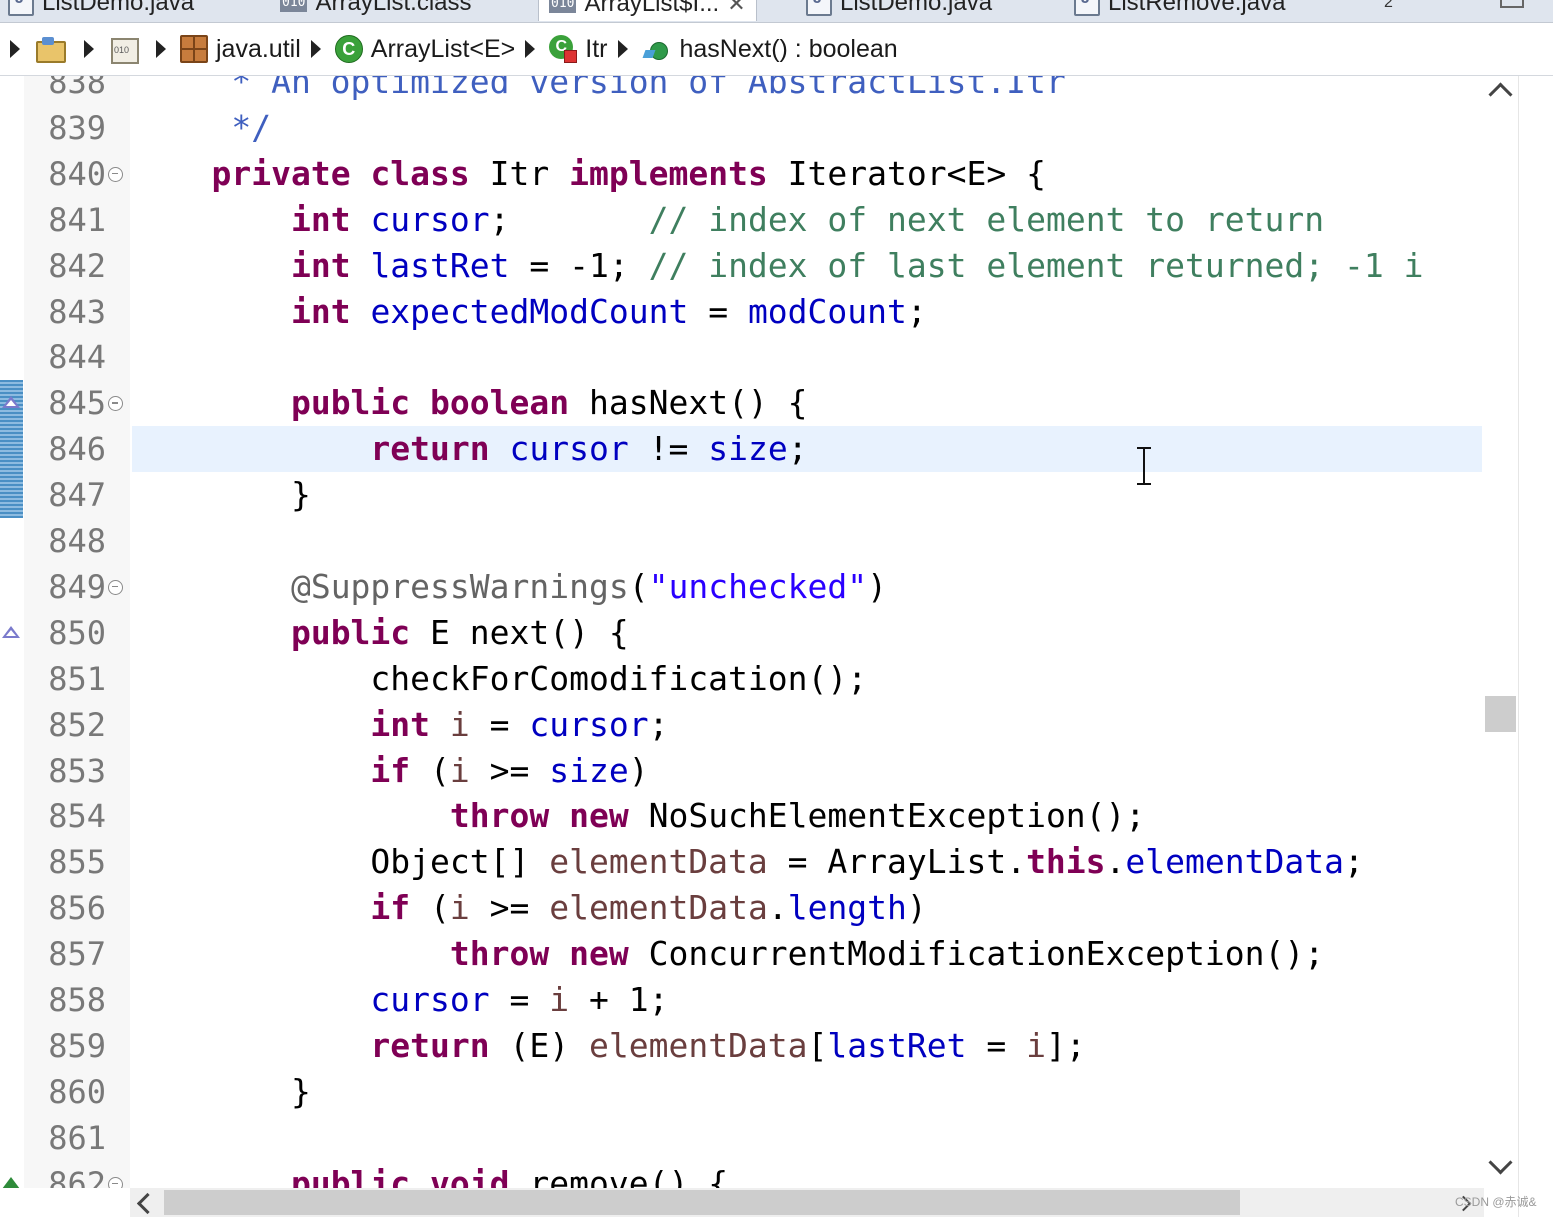 The image size is (1553, 1217). I want to click on current-code-line: 846 return cursor != size;, so click(742, 449).